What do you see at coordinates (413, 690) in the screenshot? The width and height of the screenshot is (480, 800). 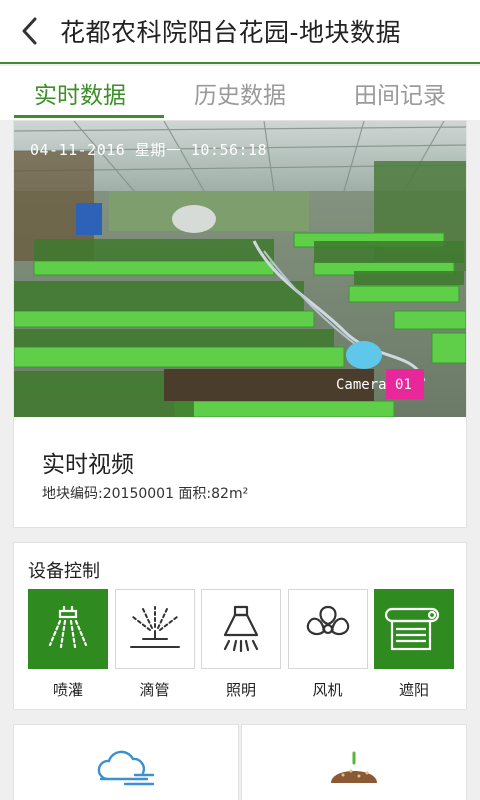 I see `device-label-sunshade: 遮阳` at bounding box center [413, 690].